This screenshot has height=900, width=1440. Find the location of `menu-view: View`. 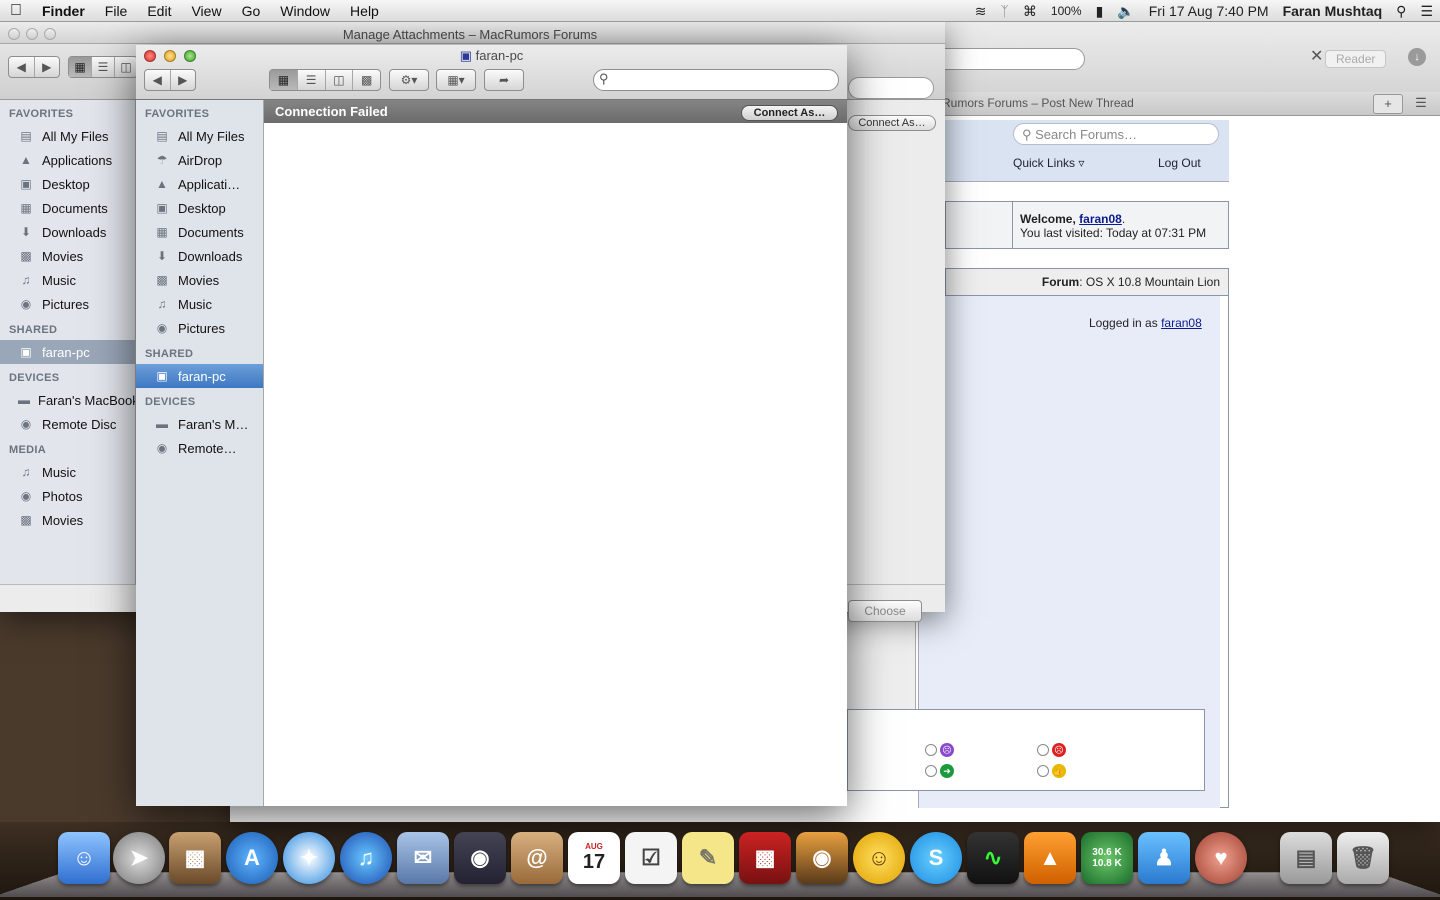

menu-view: View is located at coordinates (206, 11).